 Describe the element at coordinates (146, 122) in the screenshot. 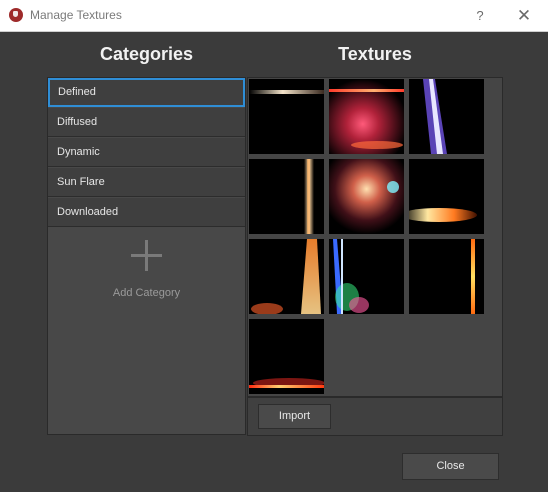

I see `category-item-diffused: Diffused` at that location.